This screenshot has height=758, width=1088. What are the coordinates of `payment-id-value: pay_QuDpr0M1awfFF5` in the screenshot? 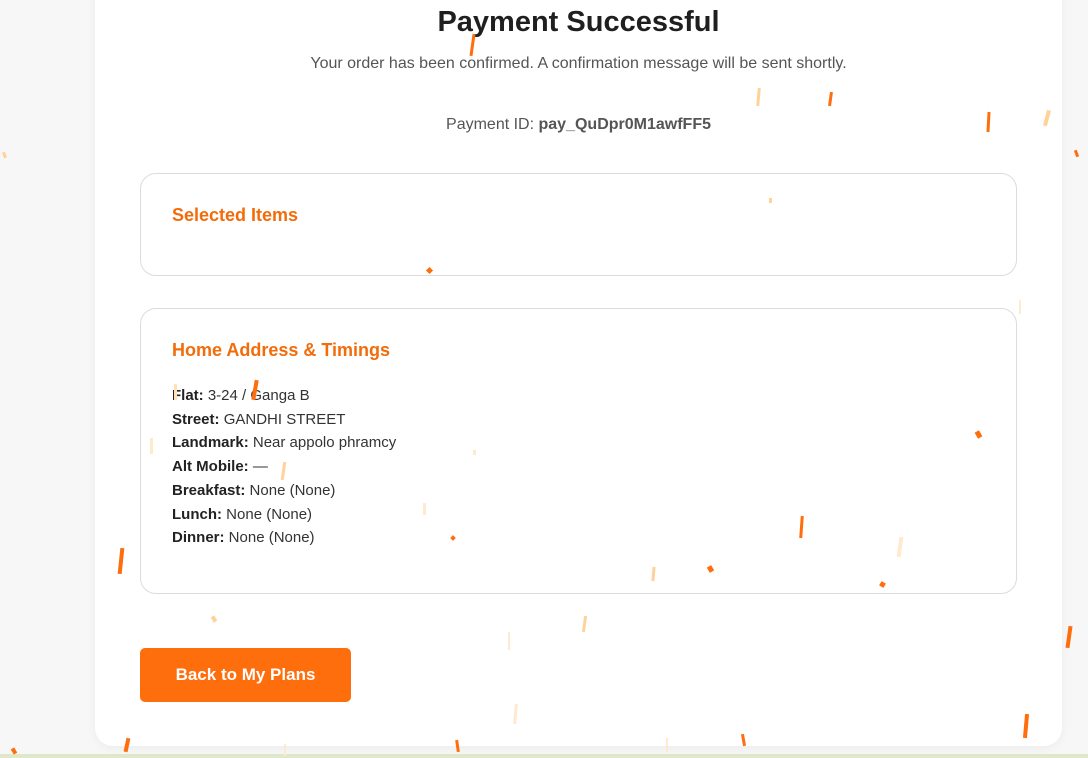 It's located at (624, 124).